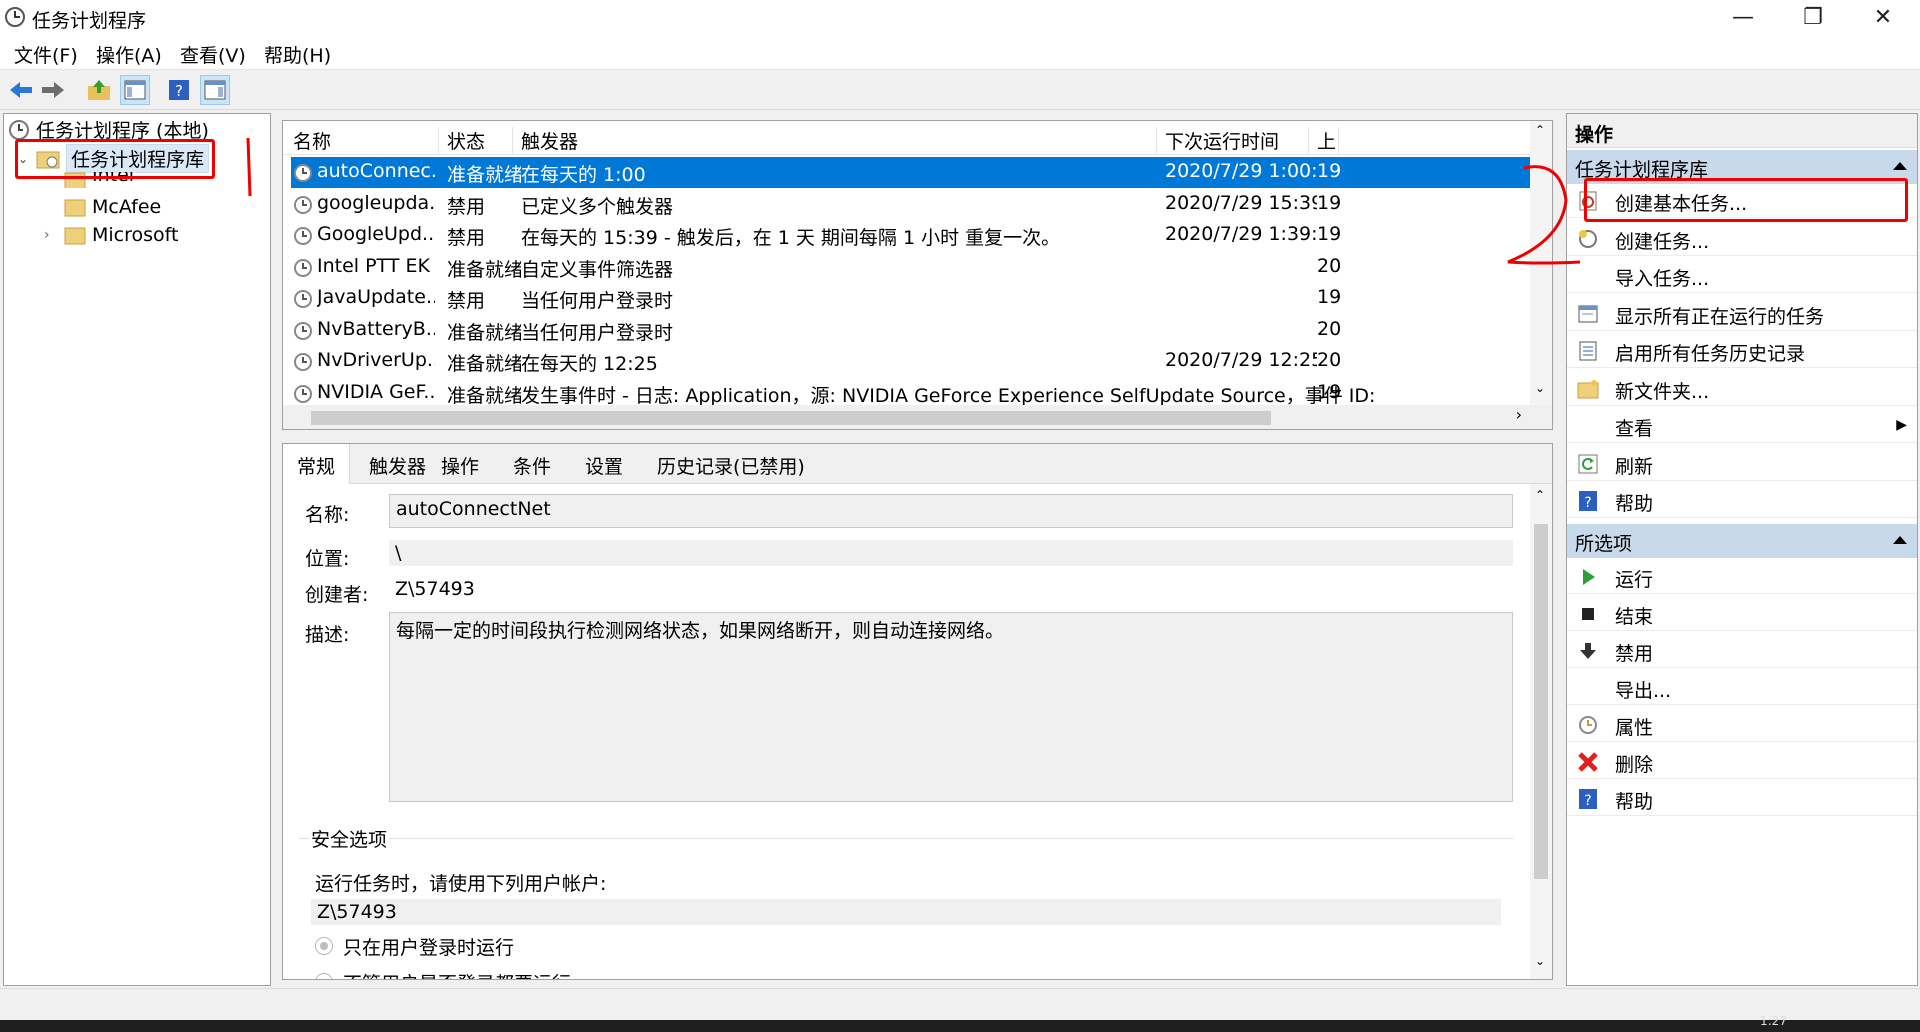 The image size is (1920, 1032). I want to click on column-status: 状态, so click(476, 141).